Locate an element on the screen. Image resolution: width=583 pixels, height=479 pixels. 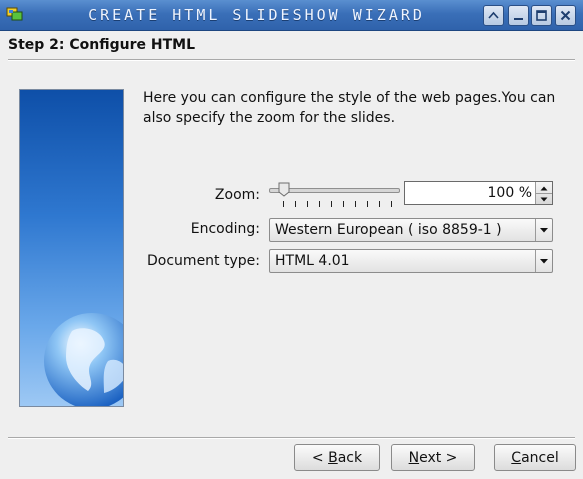
cancel-button: Cancel is located at coordinates (535, 457).